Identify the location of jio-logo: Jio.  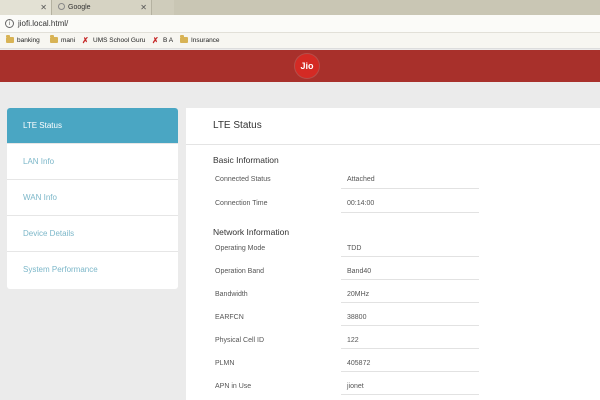
(307, 66).